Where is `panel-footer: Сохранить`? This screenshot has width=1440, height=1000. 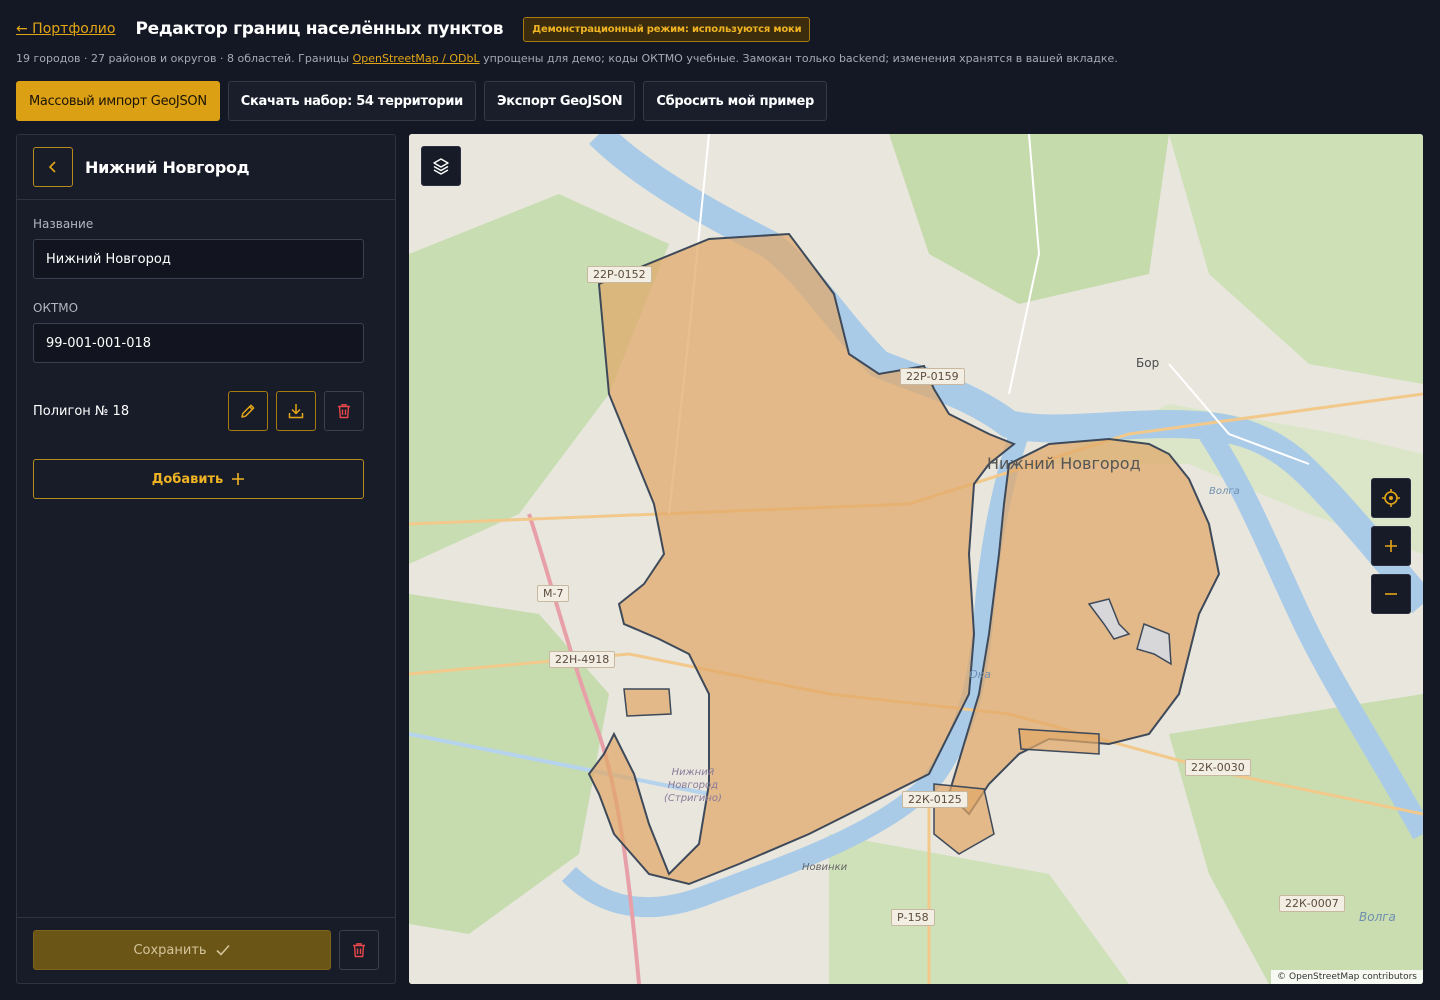
panel-footer: Сохранить is located at coordinates (206, 950).